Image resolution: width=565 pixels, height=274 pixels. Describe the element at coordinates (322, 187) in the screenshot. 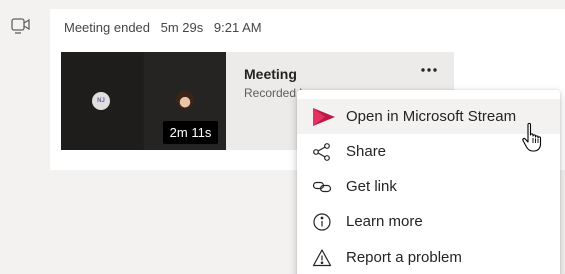

I see `link-icon` at that location.